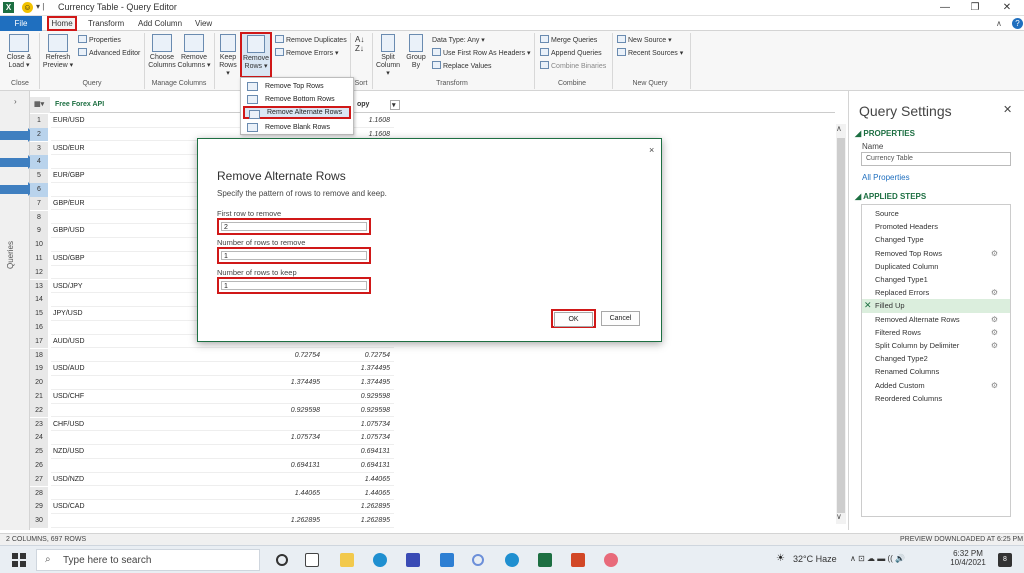  I want to click on table-row: 22 0.929598 0.929598, so click(215, 410).